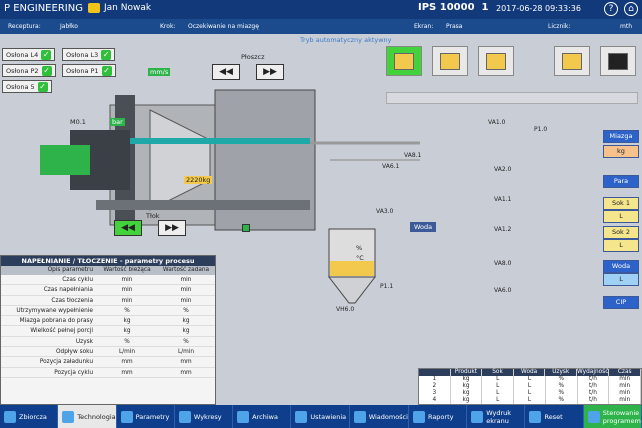 This screenshot has width=642, height=428. What do you see at coordinates (262, 416) in the screenshot?
I see `nav-archiwa: Archiwa` at bounding box center [262, 416].